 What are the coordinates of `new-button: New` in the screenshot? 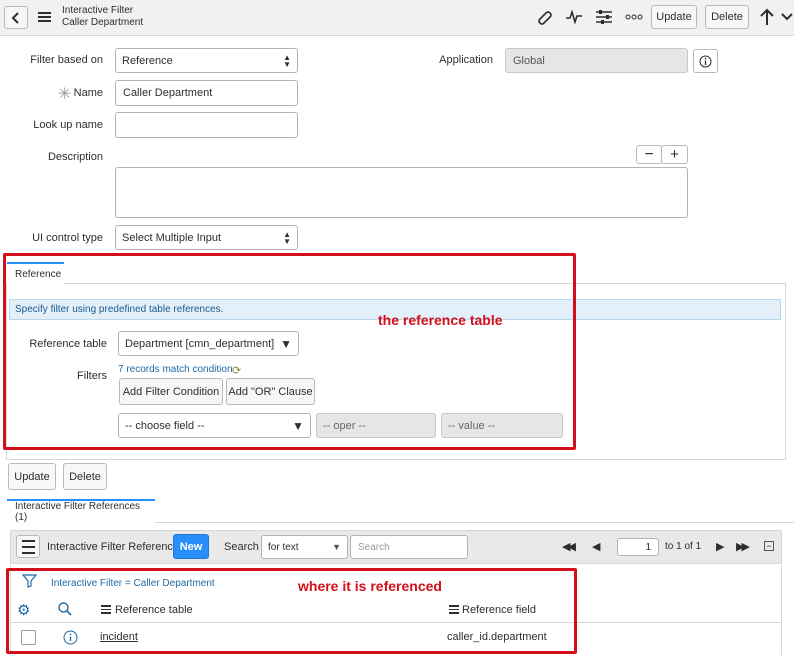 It's located at (191, 546).